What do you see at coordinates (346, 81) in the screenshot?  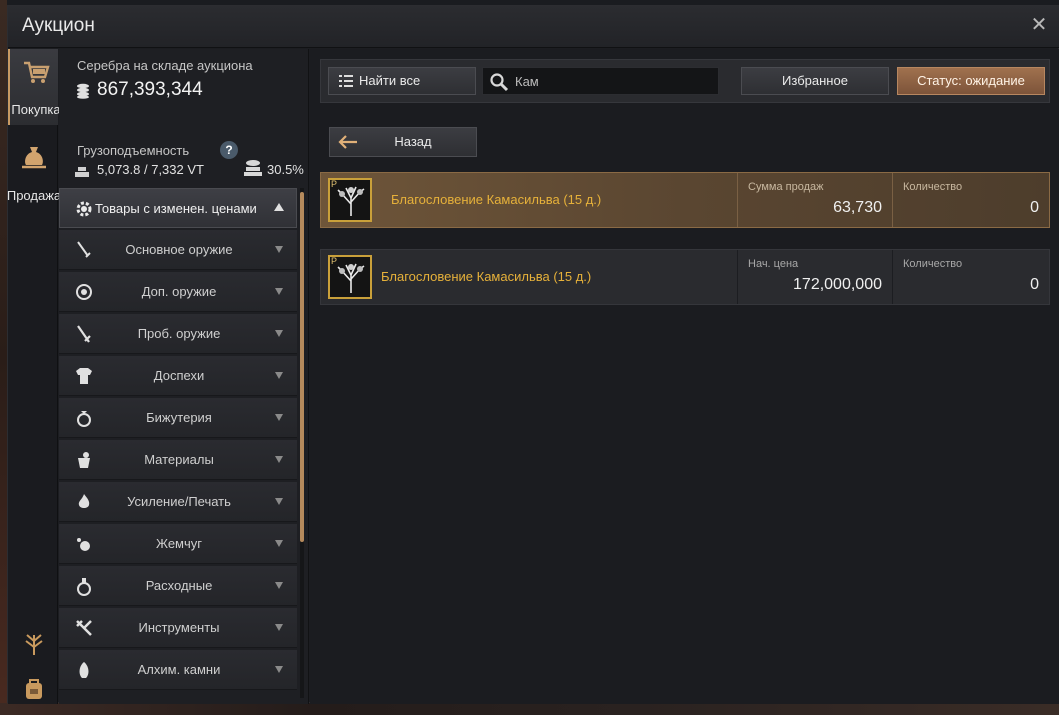 I see `list-icon` at bounding box center [346, 81].